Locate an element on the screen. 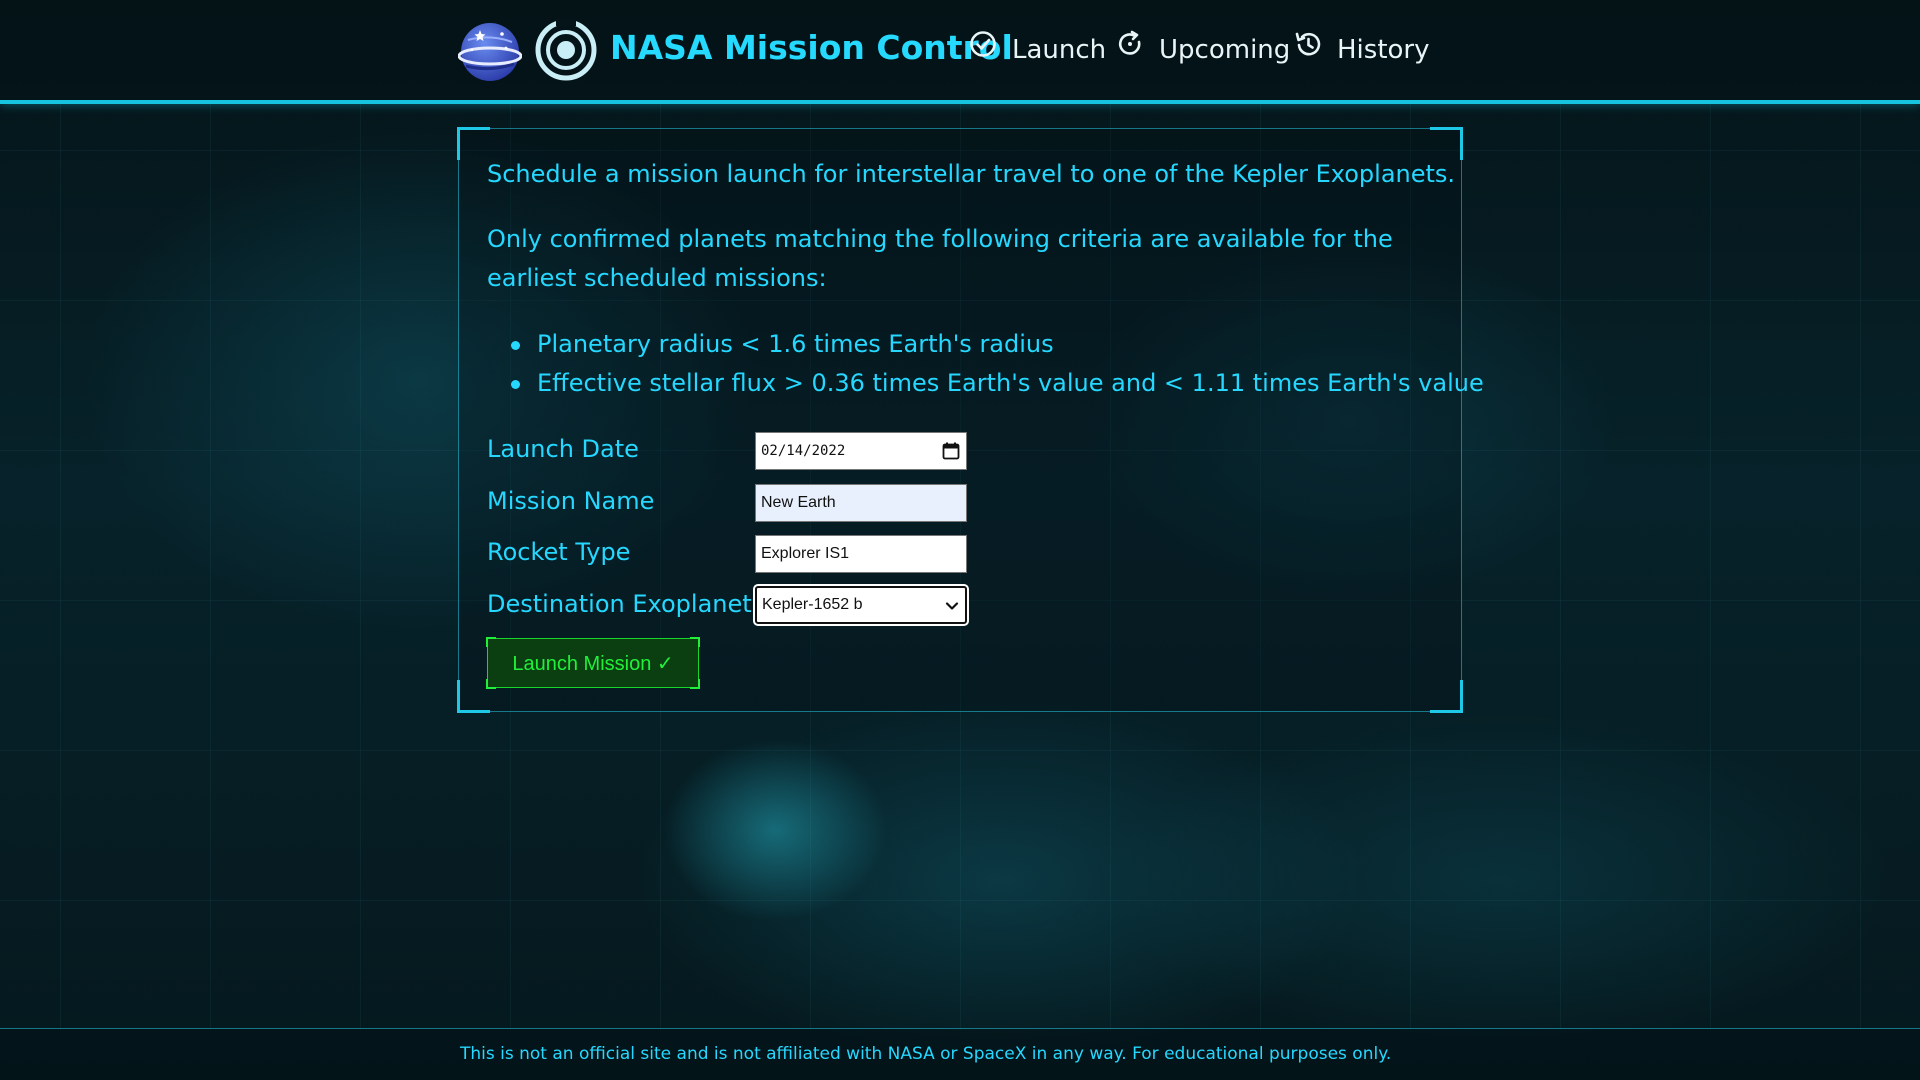  rocket-type-value: Explorer IS1 is located at coordinates (805, 553).